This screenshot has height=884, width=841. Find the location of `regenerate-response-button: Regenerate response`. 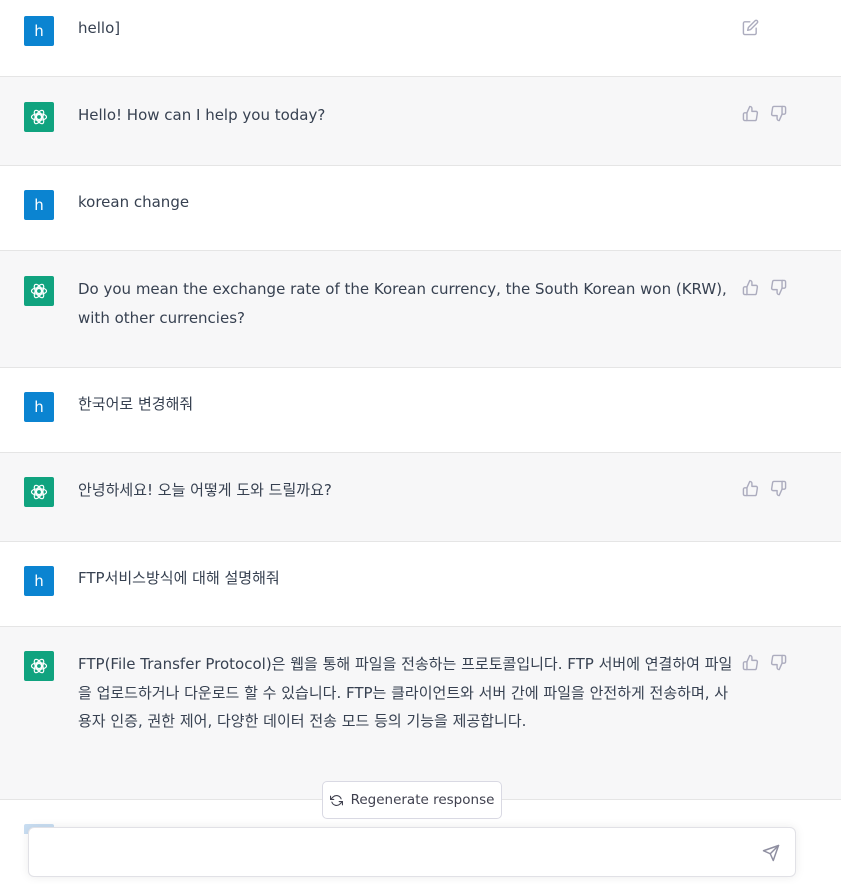

regenerate-response-button: Regenerate response is located at coordinates (412, 800).